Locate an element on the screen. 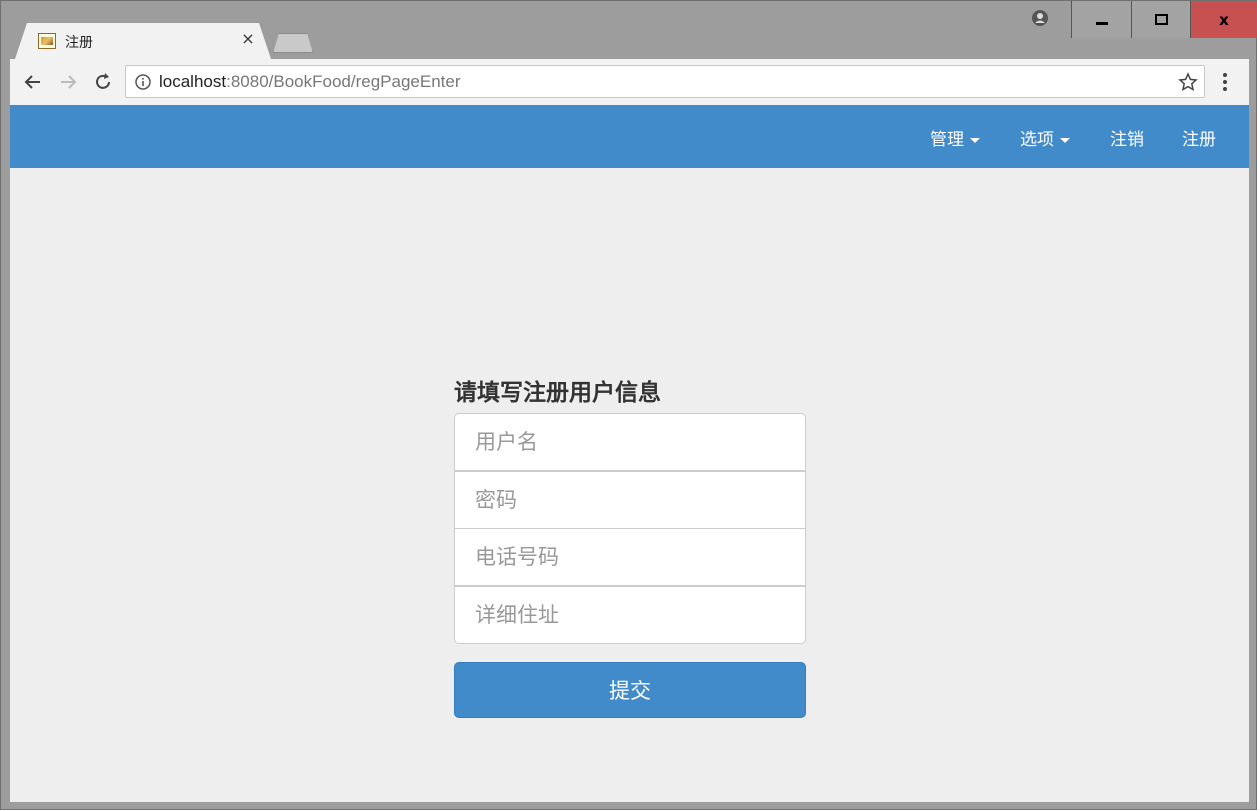 This screenshot has width=1257, height=810. nav-item-label: 注销 is located at coordinates (1127, 140).